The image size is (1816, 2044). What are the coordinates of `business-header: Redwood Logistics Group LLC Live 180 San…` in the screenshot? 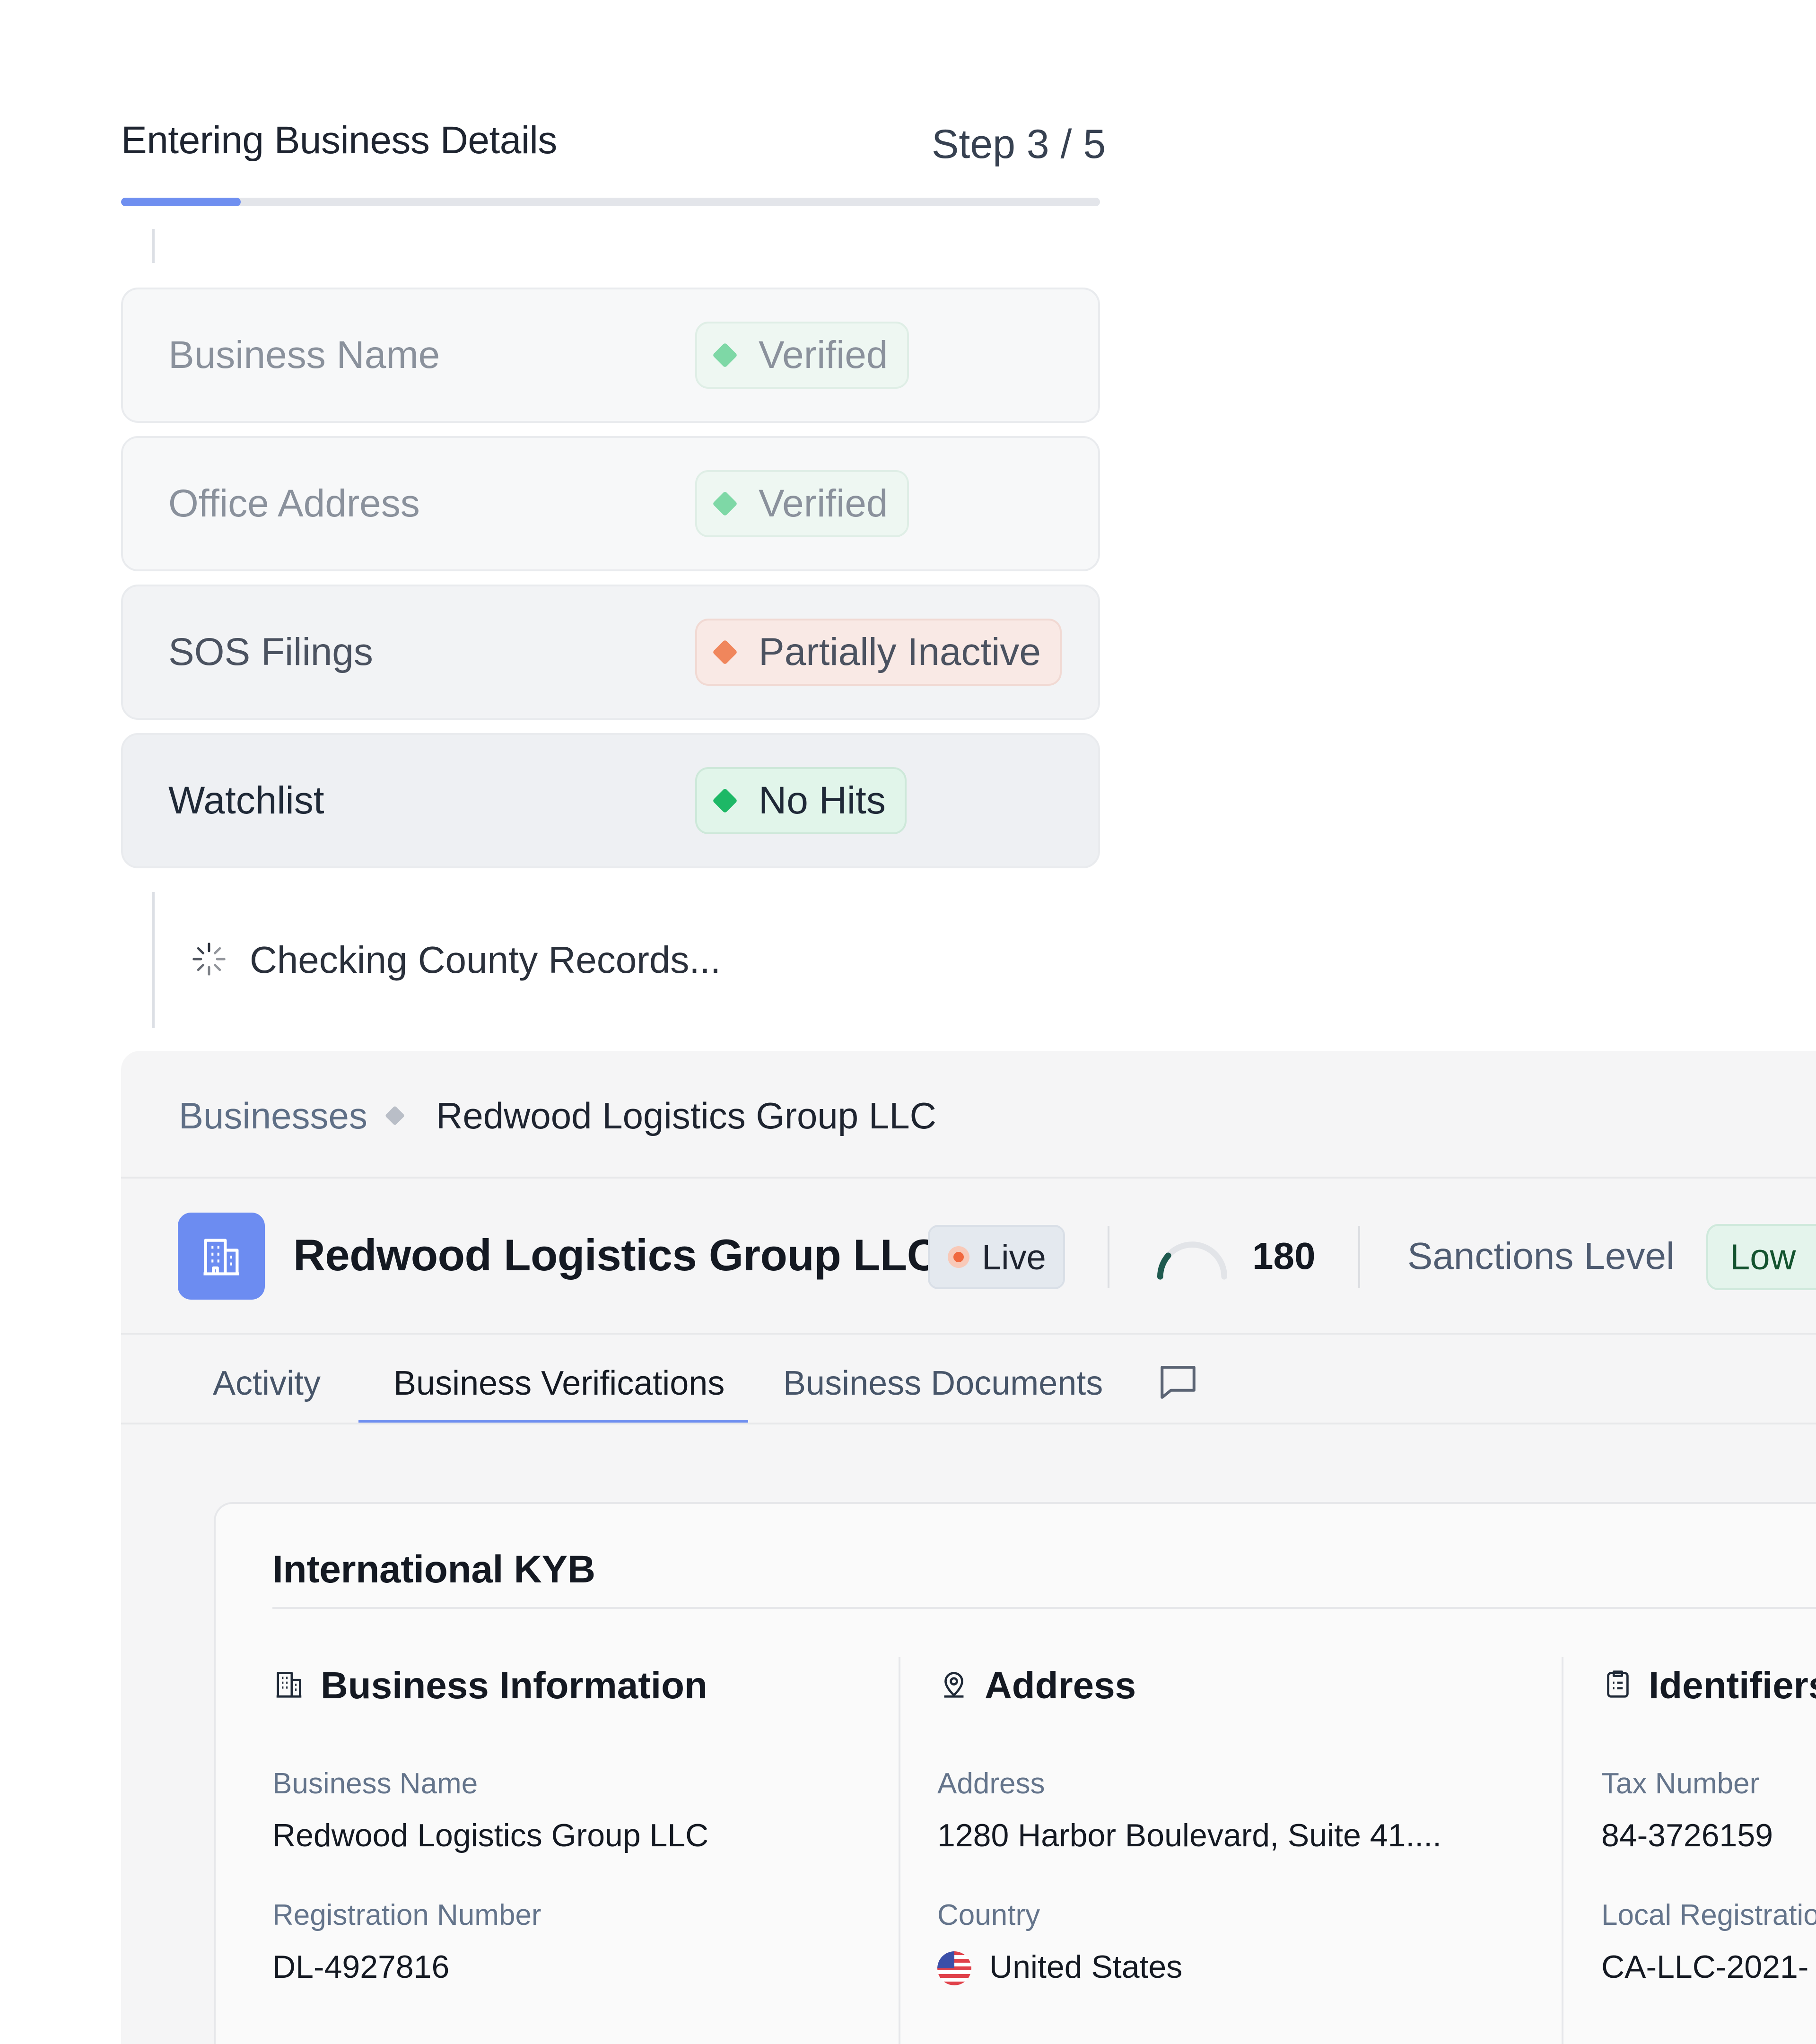 It's located at (968, 1257).